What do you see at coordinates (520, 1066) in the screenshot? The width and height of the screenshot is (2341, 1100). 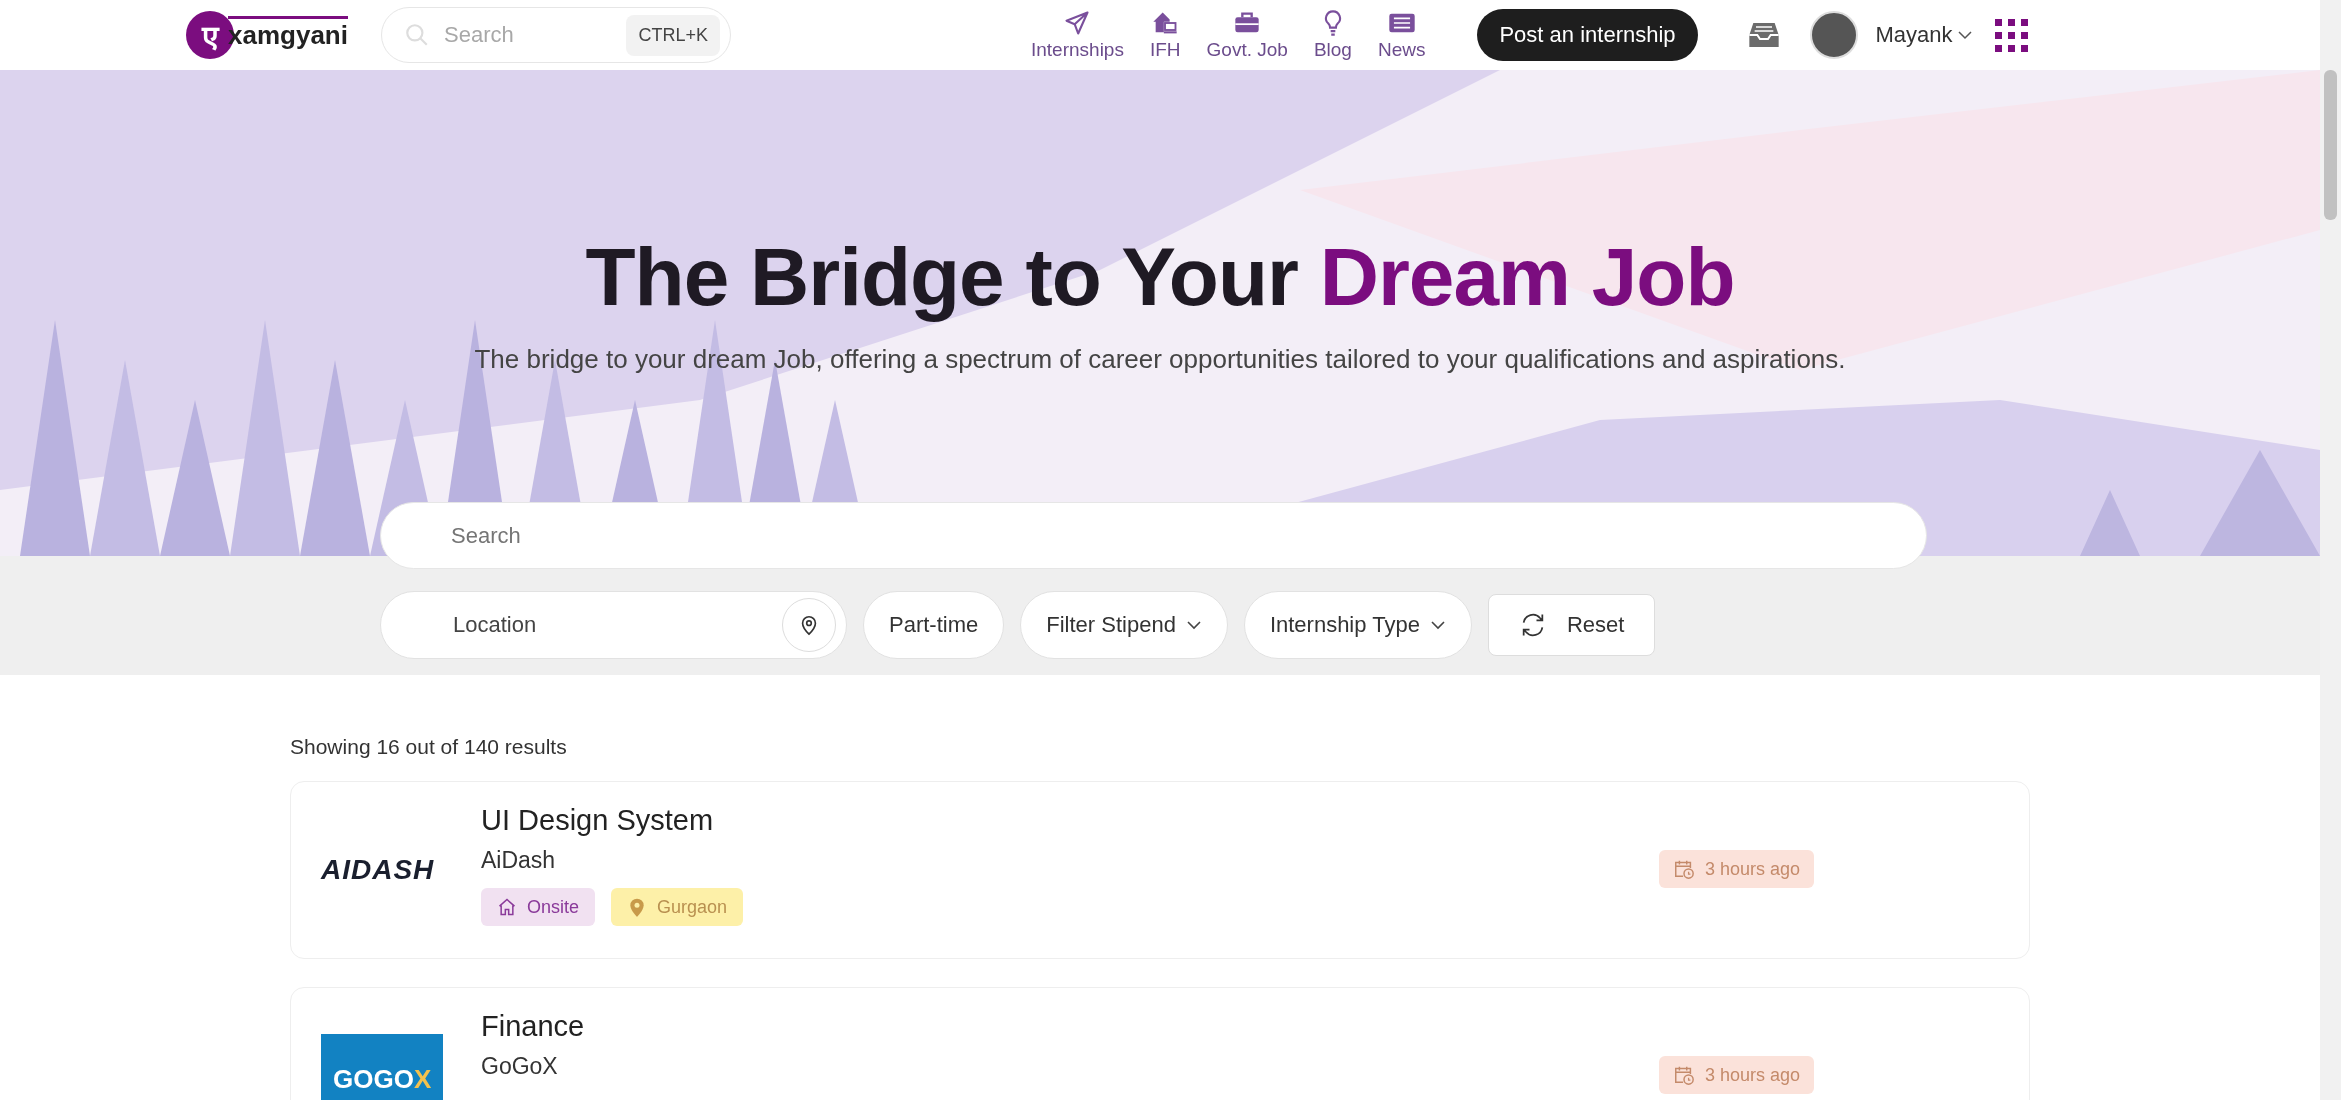 I see `company-name: GoGoX` at bounding box center [520, 1066].